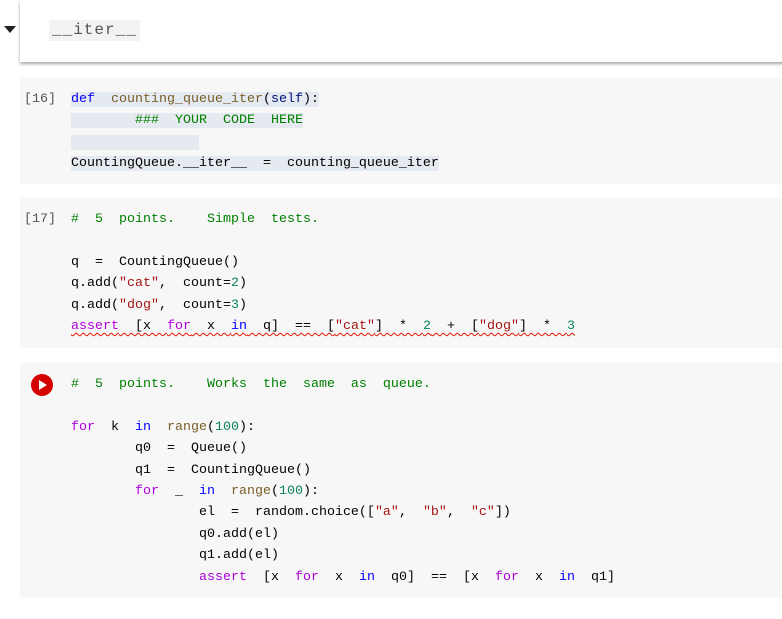 The width and height of the screenshot is (782, 619). What do you see at coordinates (401, 31) in the screenshot?
I see `section-header-cell: __iter__` at bounding box center [401, 31].